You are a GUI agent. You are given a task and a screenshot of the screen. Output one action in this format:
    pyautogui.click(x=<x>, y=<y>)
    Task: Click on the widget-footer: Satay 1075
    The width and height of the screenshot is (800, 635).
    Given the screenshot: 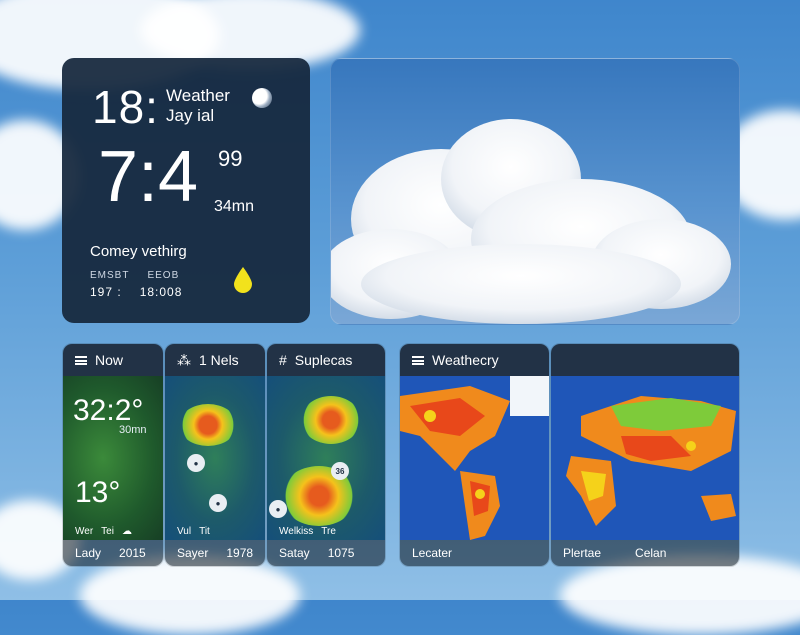 What is the action you would take?
    pyautogui.click(x=326, y=553)
    